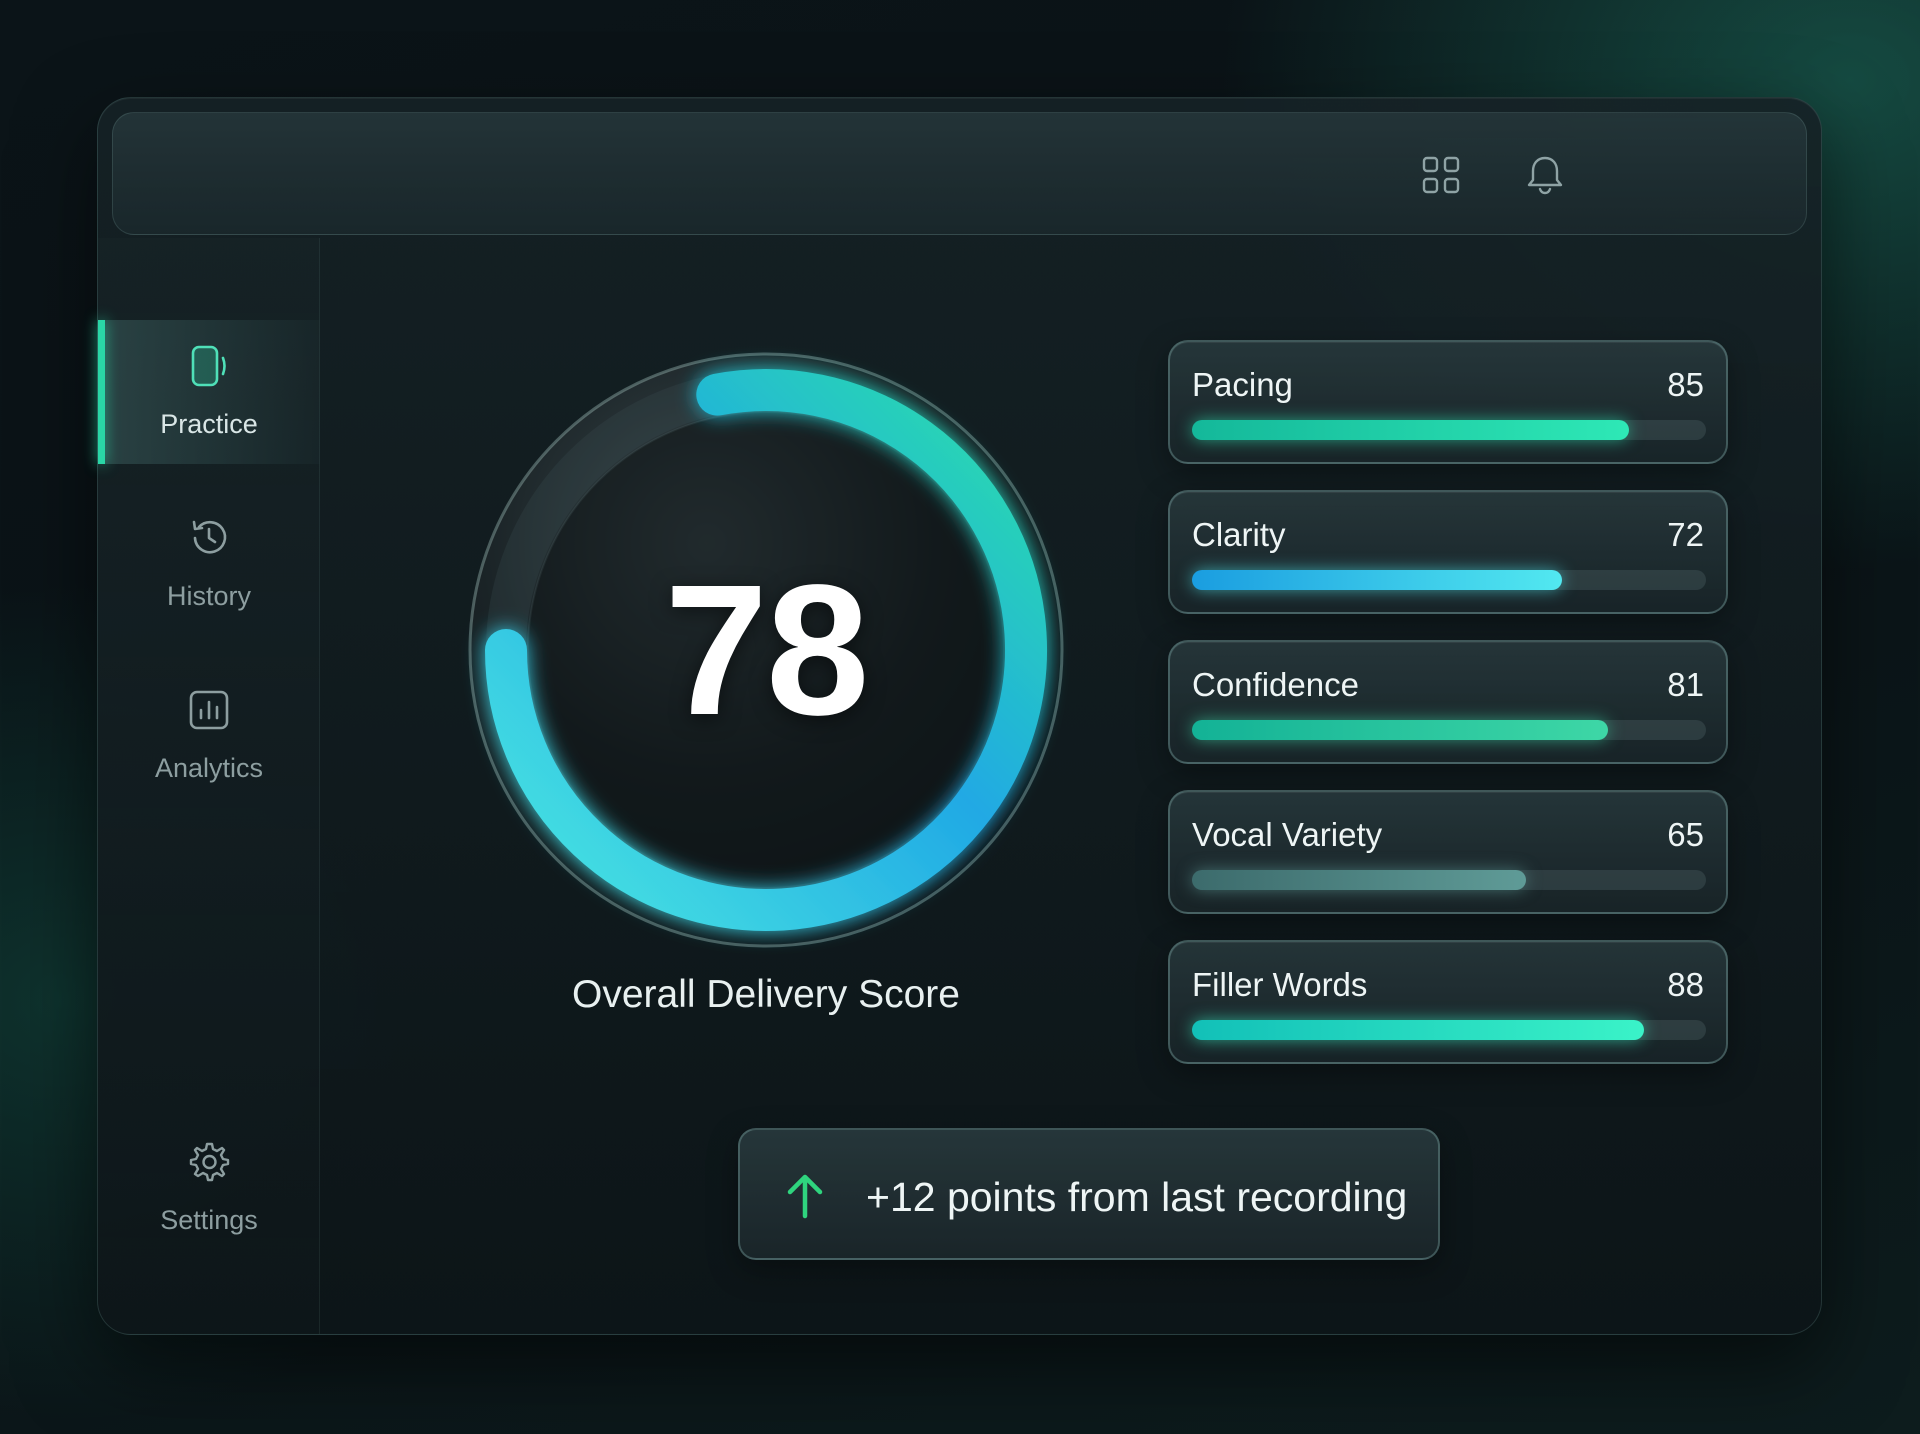 The width and height of the screenshot is (1920, 1434). I want to click on metric-value: 85, so click(1685, 384).